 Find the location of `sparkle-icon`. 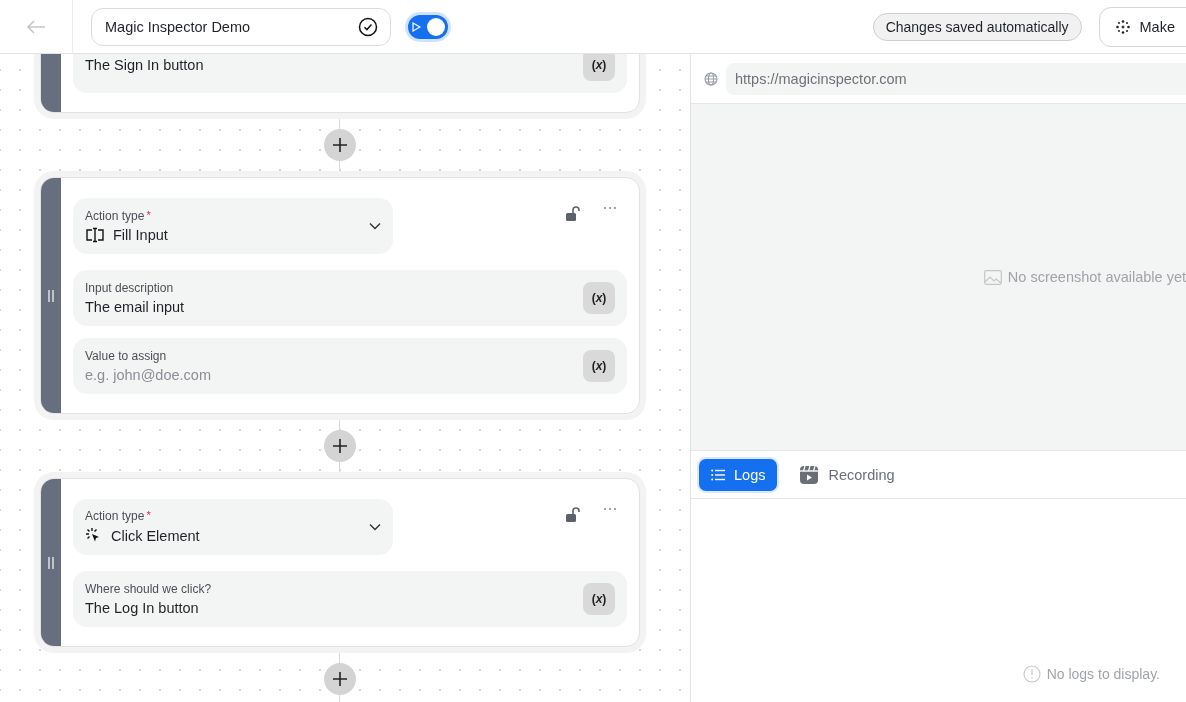

sparkle-icon is located at coordinates (1122, 26).